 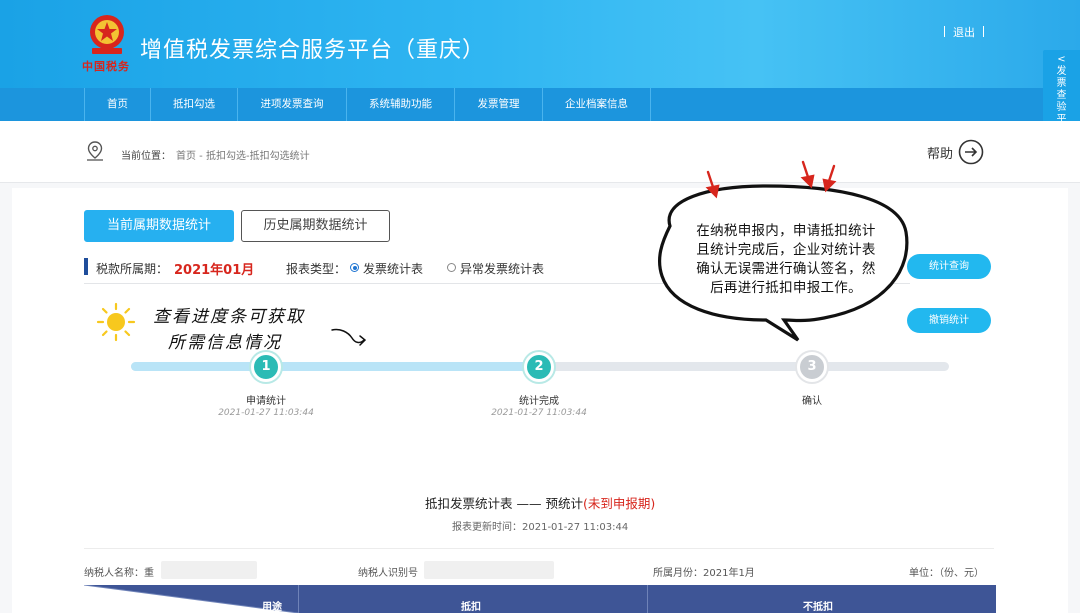 What do you see at coordinates (292, 104) in the screenshot?
I see `nav-item-input-invoice-query: 进项发票查询` at bounding box center [292, 104].